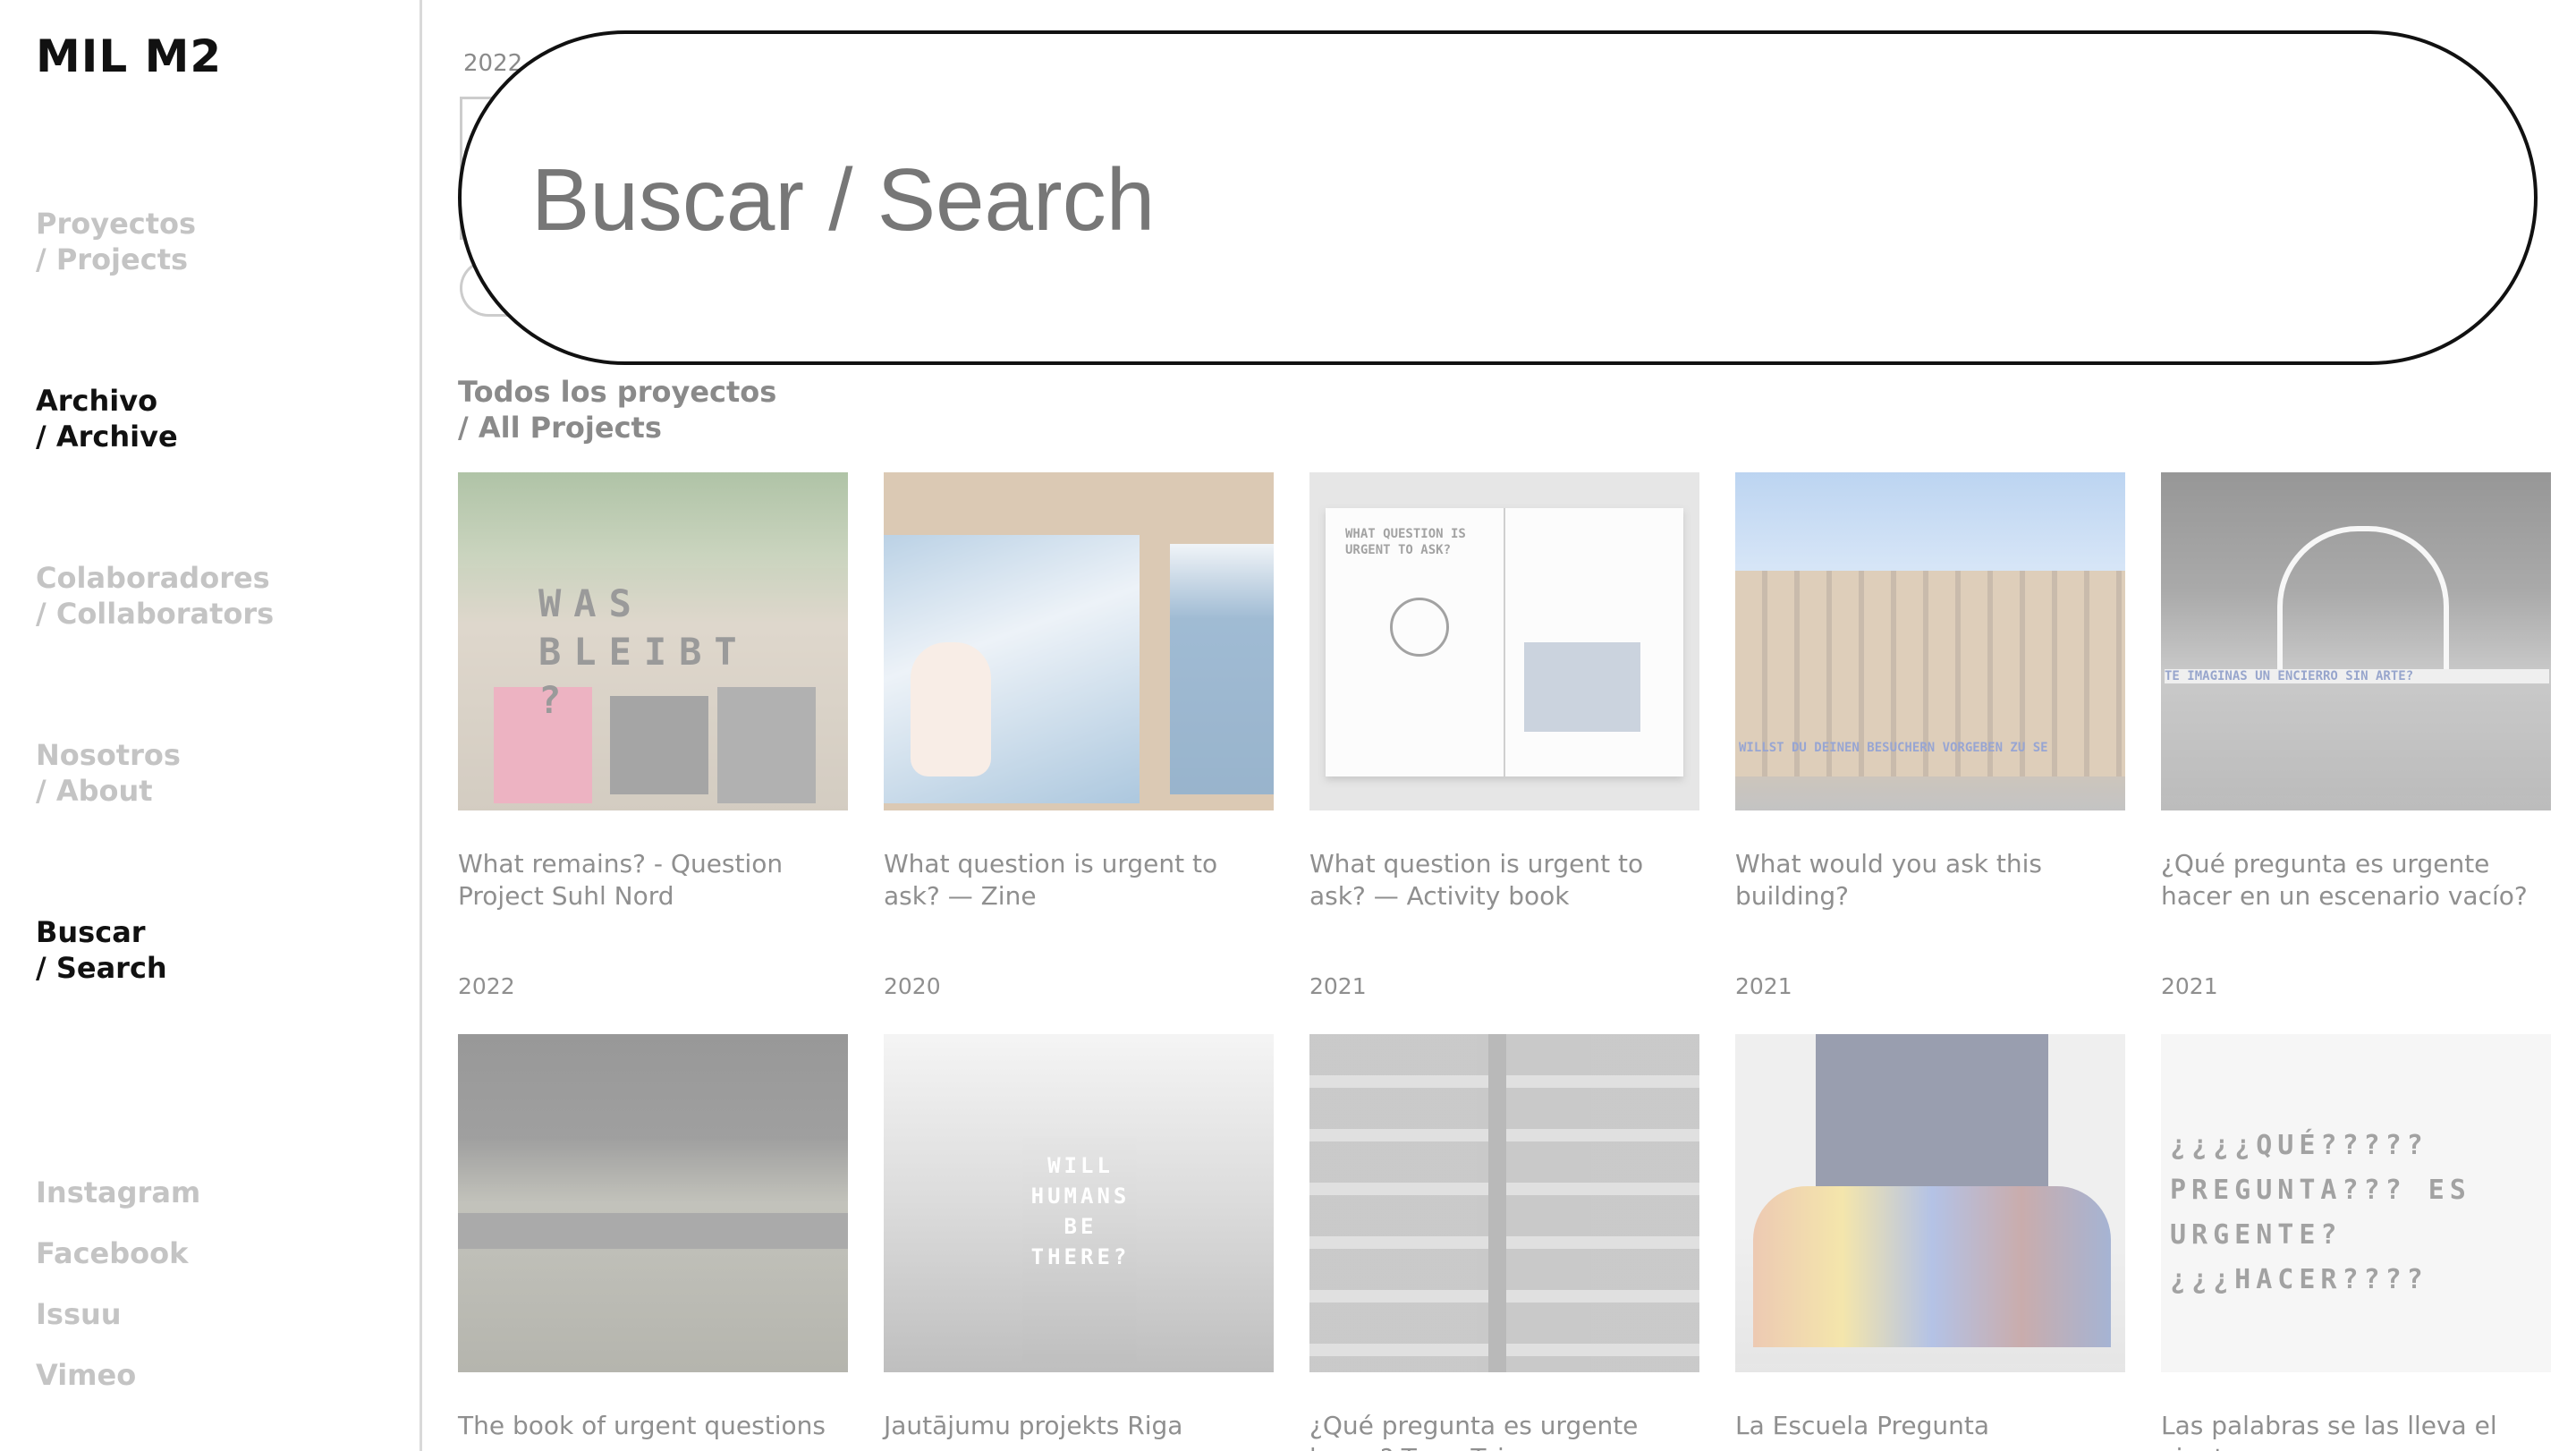 The height and width of the screenshot is (1451, 2576). What do you see at coordinates (951, 709) in the screenshot?
I see `hand-shape` at bounding box center [951, 709].